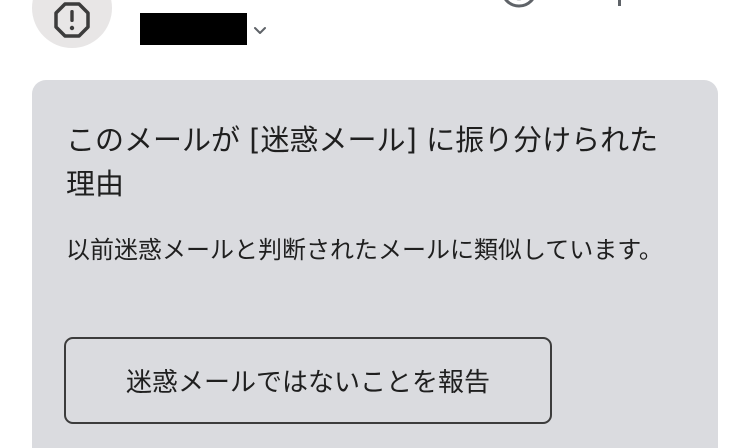 Image resolution: width=750 pixels, height=448 pixels. I want to click on sender-name-redacted, so click(193, 29).